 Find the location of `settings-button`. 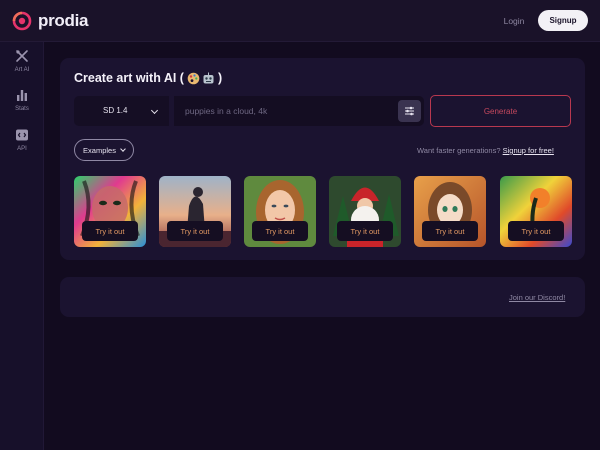

settings-button is located at coordinates (409, 111).